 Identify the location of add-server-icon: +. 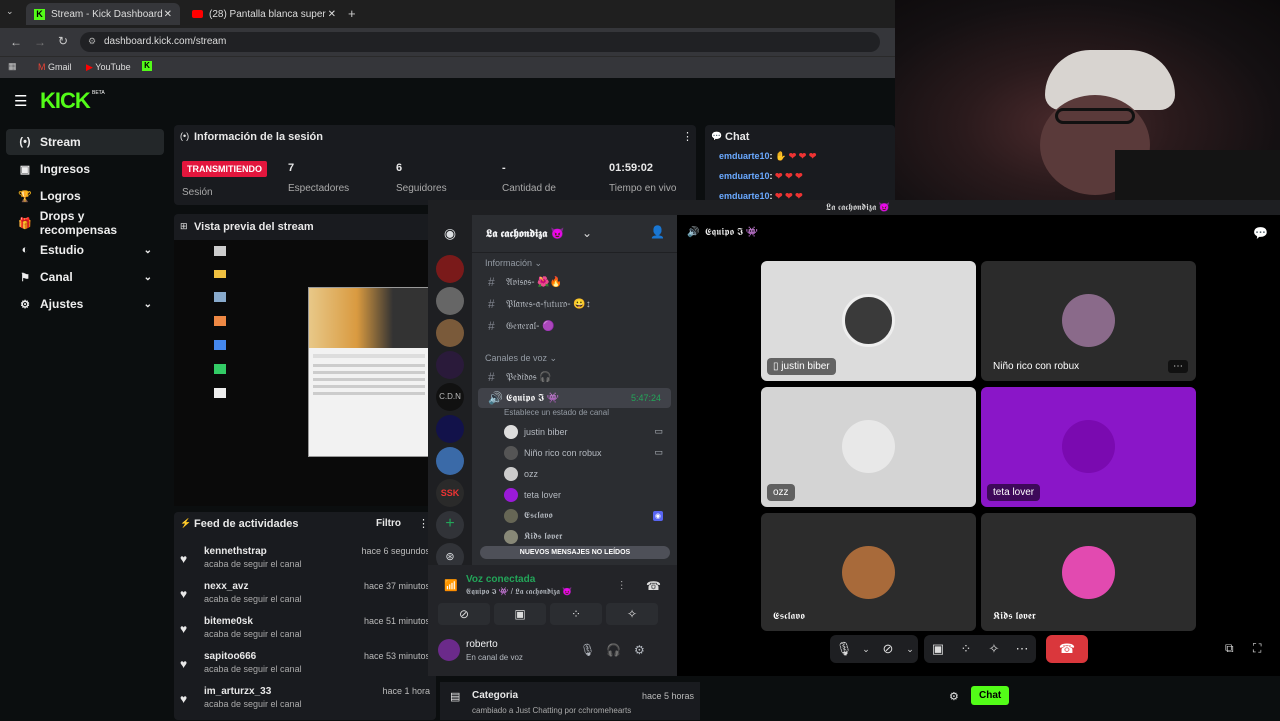
(450, 525).